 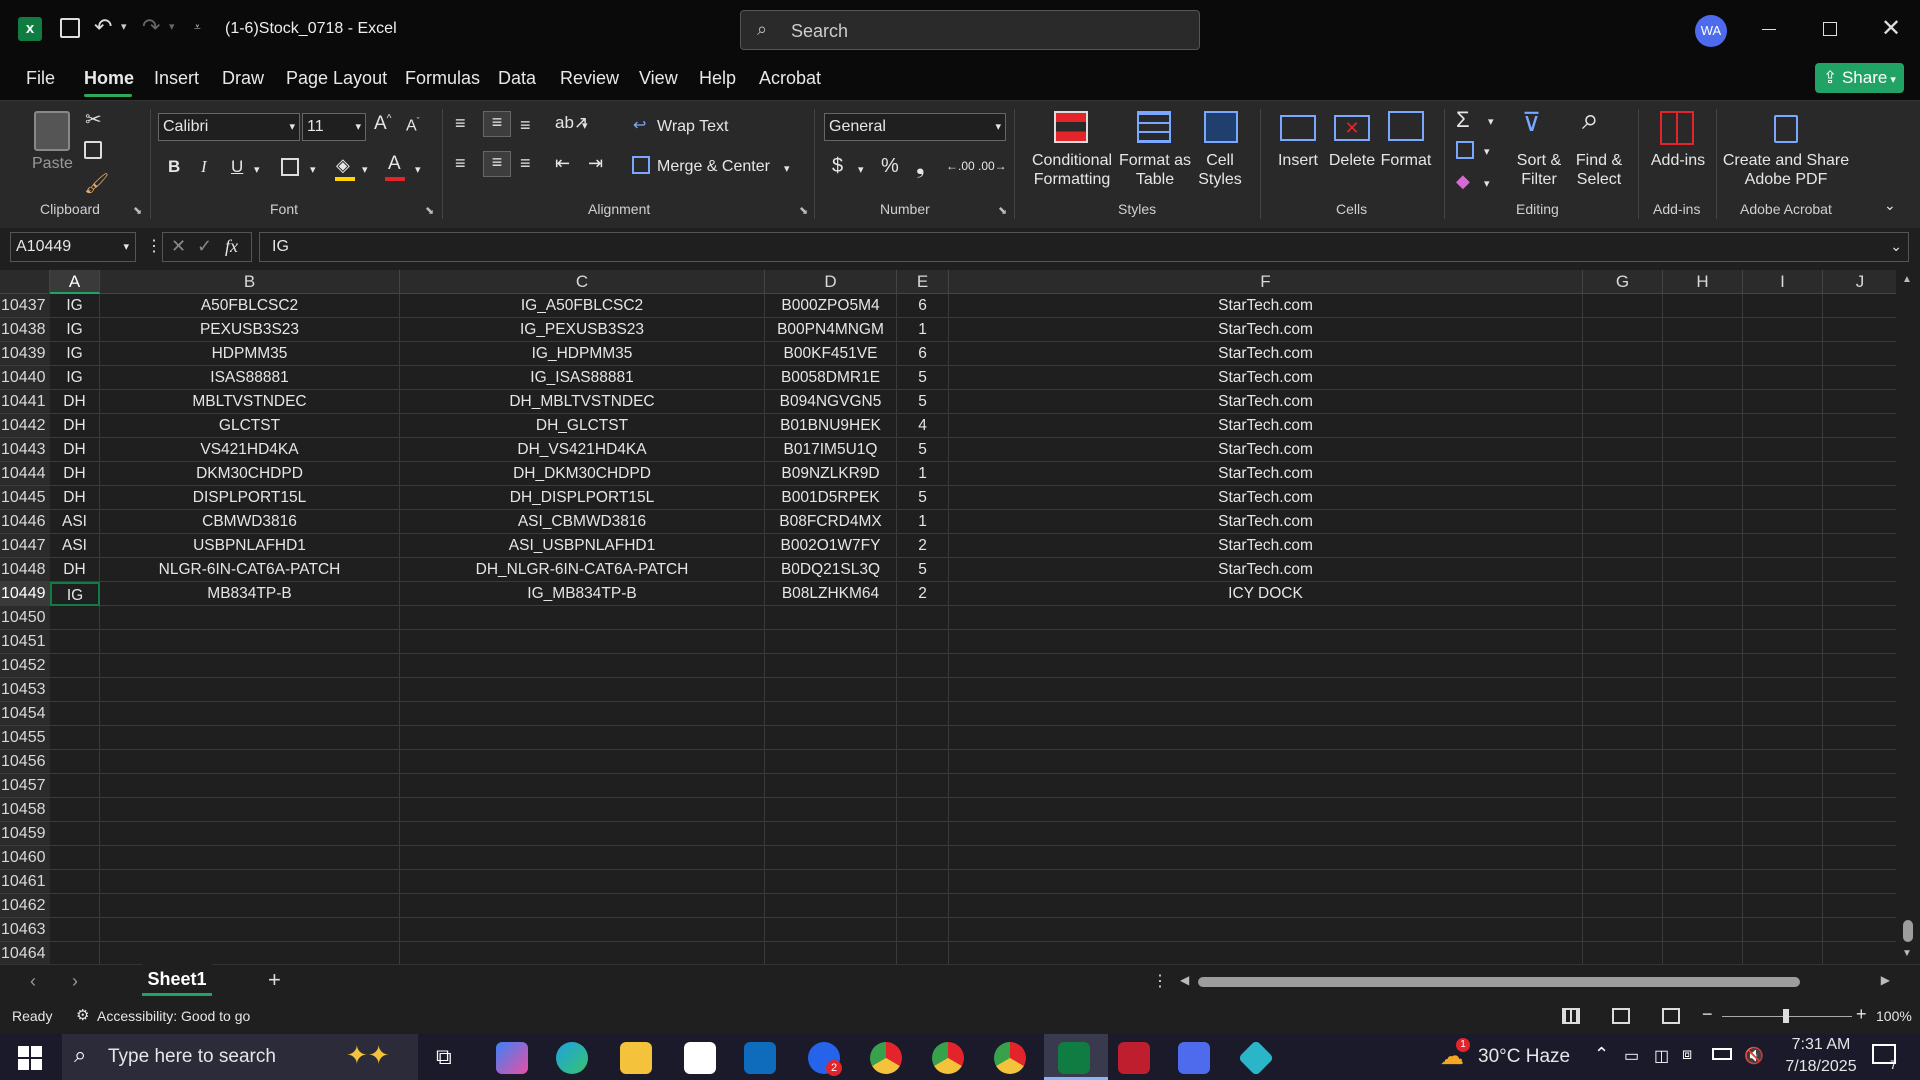 What do you see at coordinates (103, 27) in the screenshot?
I see `undo-icon: ↶` at bounding box center [103, 27].